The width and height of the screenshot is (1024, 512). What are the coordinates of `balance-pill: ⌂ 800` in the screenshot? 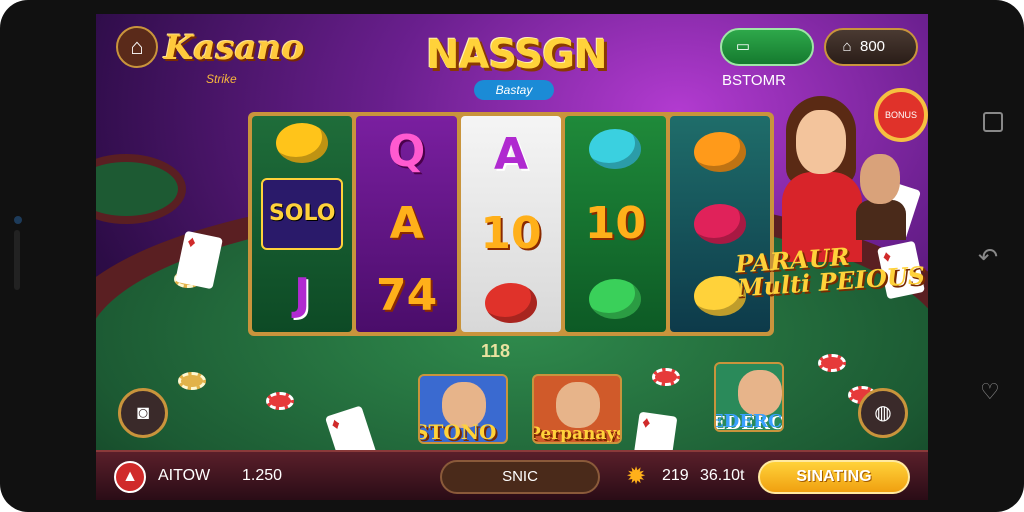 It's located at (871, 47).